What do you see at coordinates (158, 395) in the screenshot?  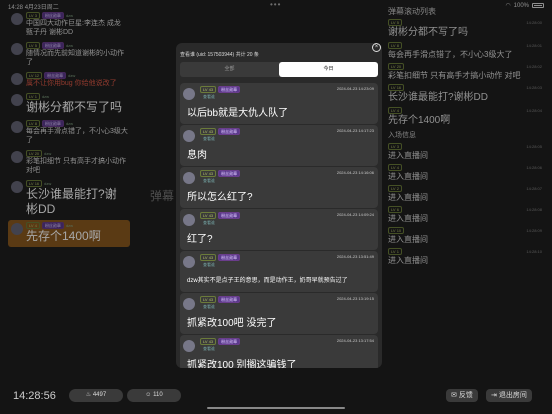 I see `viewers-count: 110` at bounding box center [158, 395].